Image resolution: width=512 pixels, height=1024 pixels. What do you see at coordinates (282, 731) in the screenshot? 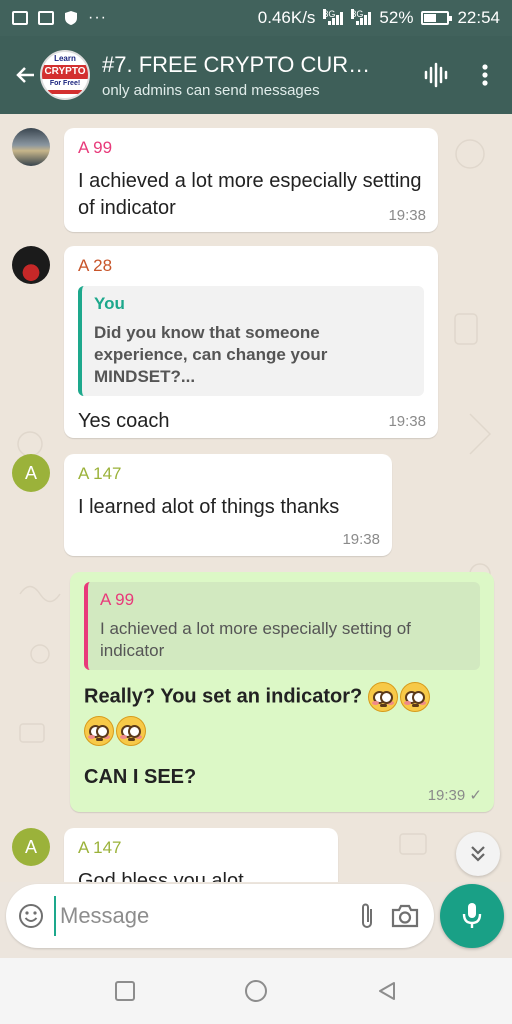
I see `emoji-line` at bounding box center [282, 731].